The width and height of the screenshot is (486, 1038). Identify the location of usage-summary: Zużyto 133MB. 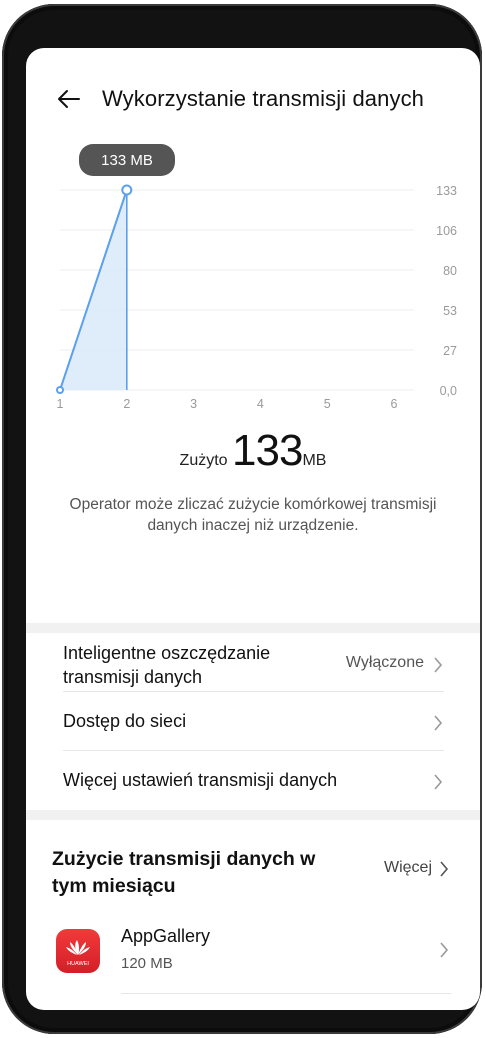
(253, 451).